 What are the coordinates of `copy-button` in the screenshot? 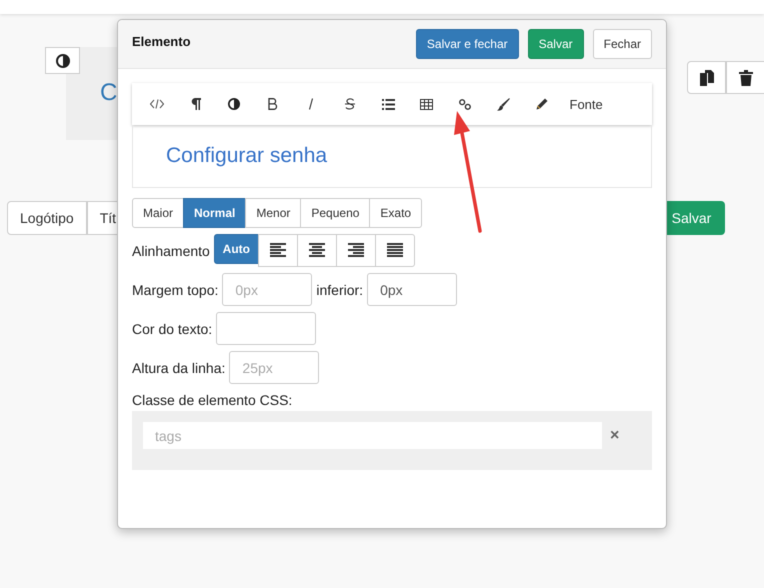 It's located at (706, 77).